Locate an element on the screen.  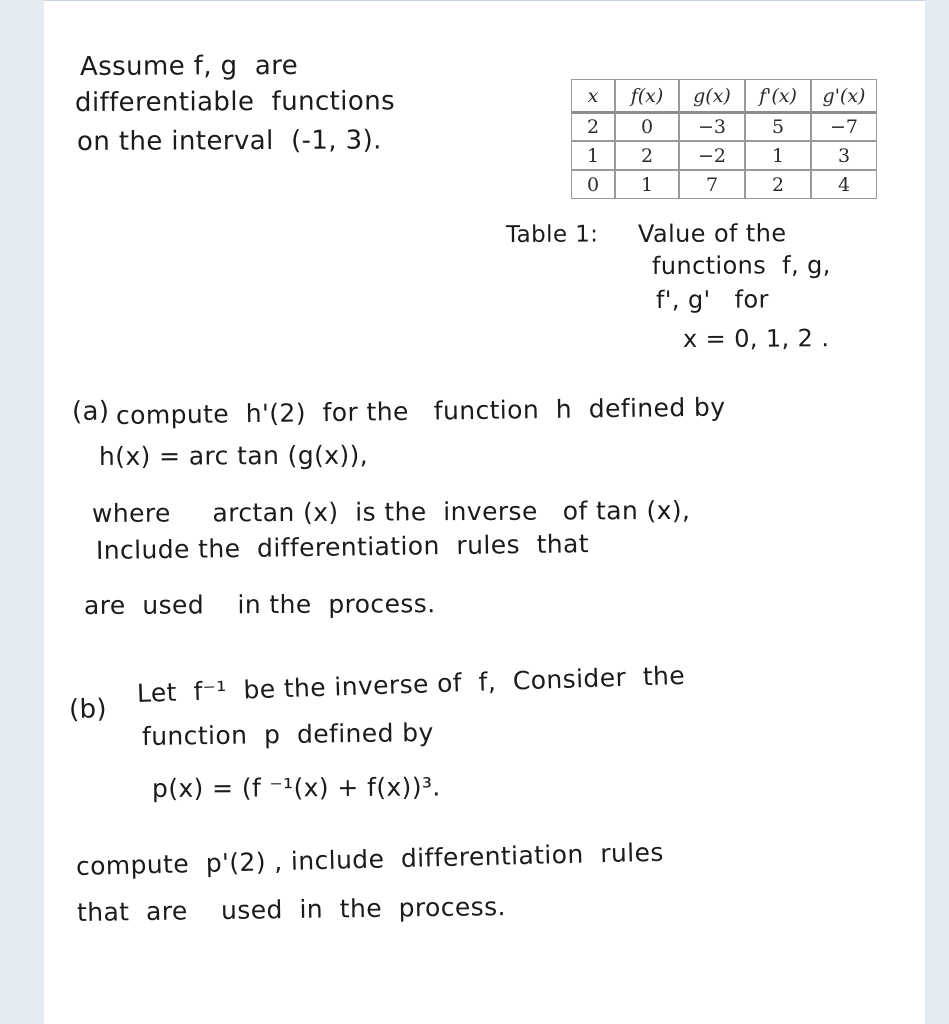
table-row: 2 0 −3 5 −7 is located at coordinates (724, 126).